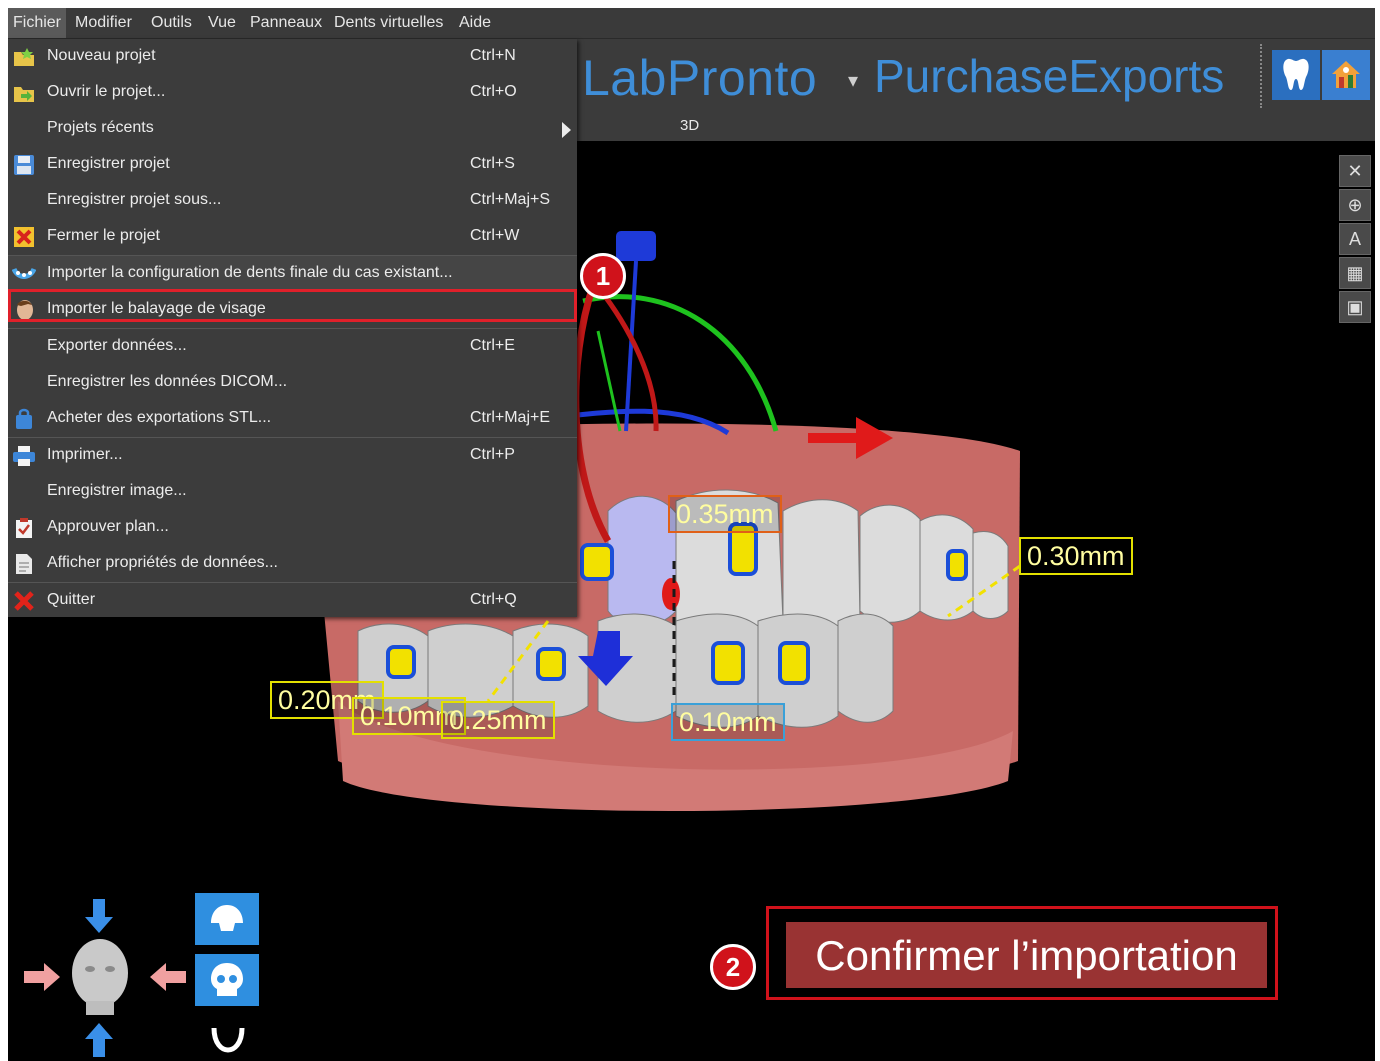 The image size is (1380, 1061). Describe the element at coordinates (1076, 556) in the screenshot. I see `measurement-label: 0.30mm` at that location.